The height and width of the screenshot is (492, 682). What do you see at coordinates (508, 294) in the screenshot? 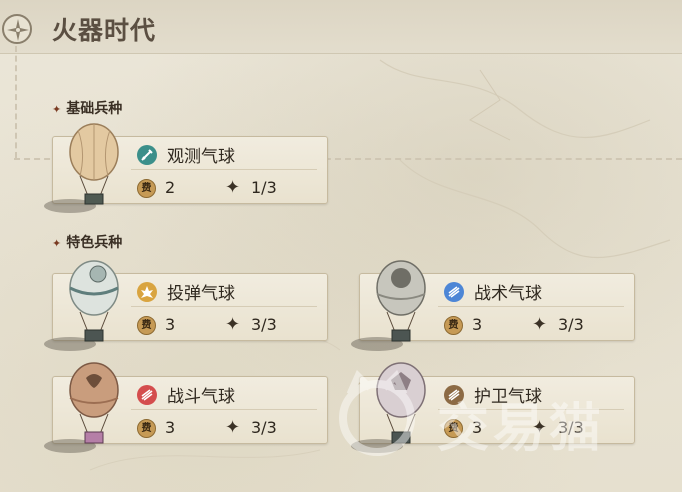
I see `unit-name: 战术气球` at bounding box center [508, 294].